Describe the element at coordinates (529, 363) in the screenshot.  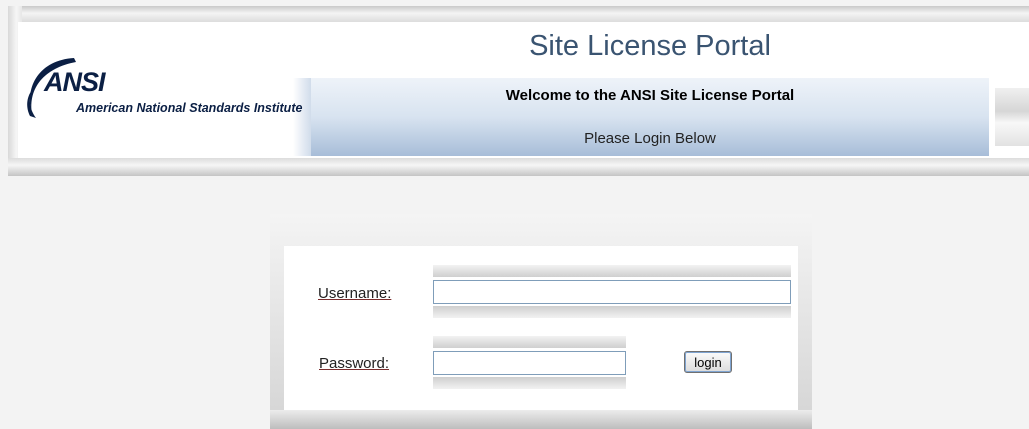
I see `password-input` at that location.